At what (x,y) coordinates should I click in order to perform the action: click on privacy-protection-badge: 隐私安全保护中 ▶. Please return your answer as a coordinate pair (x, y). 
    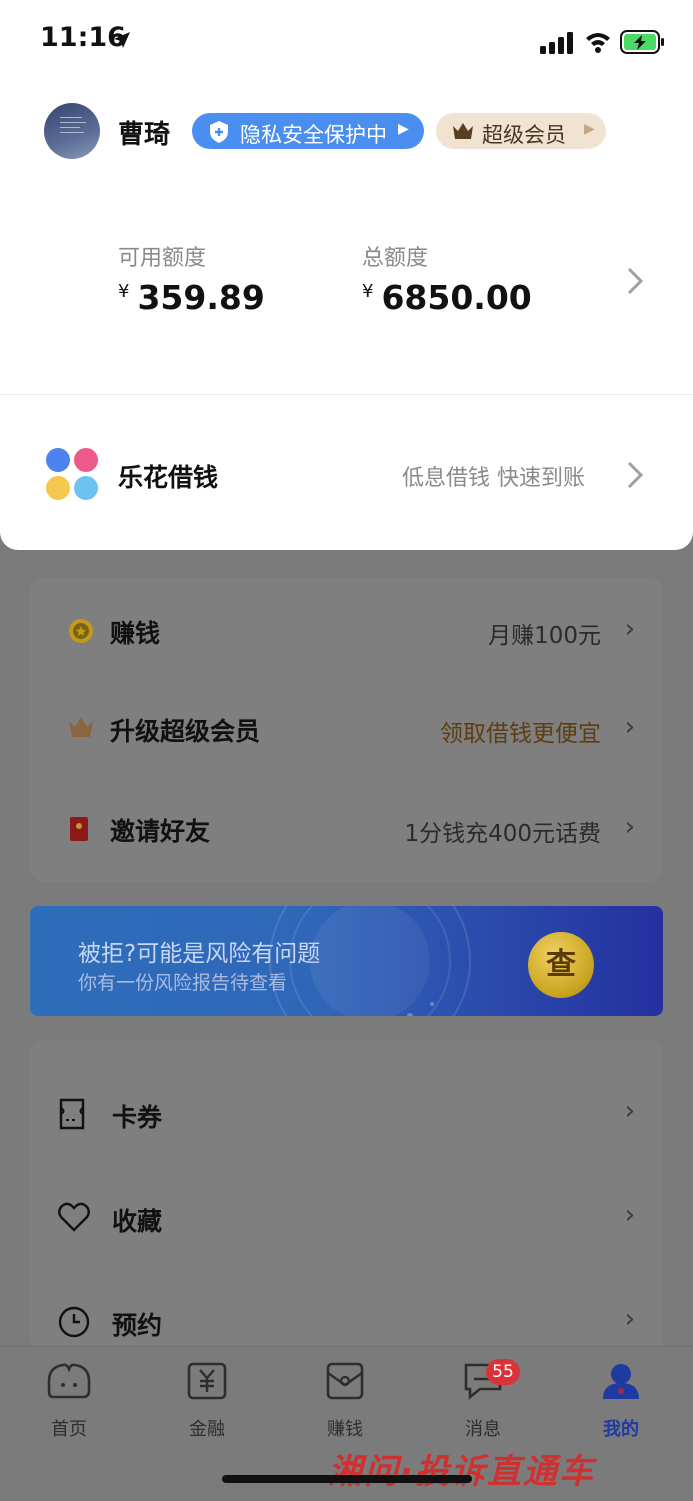
    Looking at the image, I should click on (308, 131).